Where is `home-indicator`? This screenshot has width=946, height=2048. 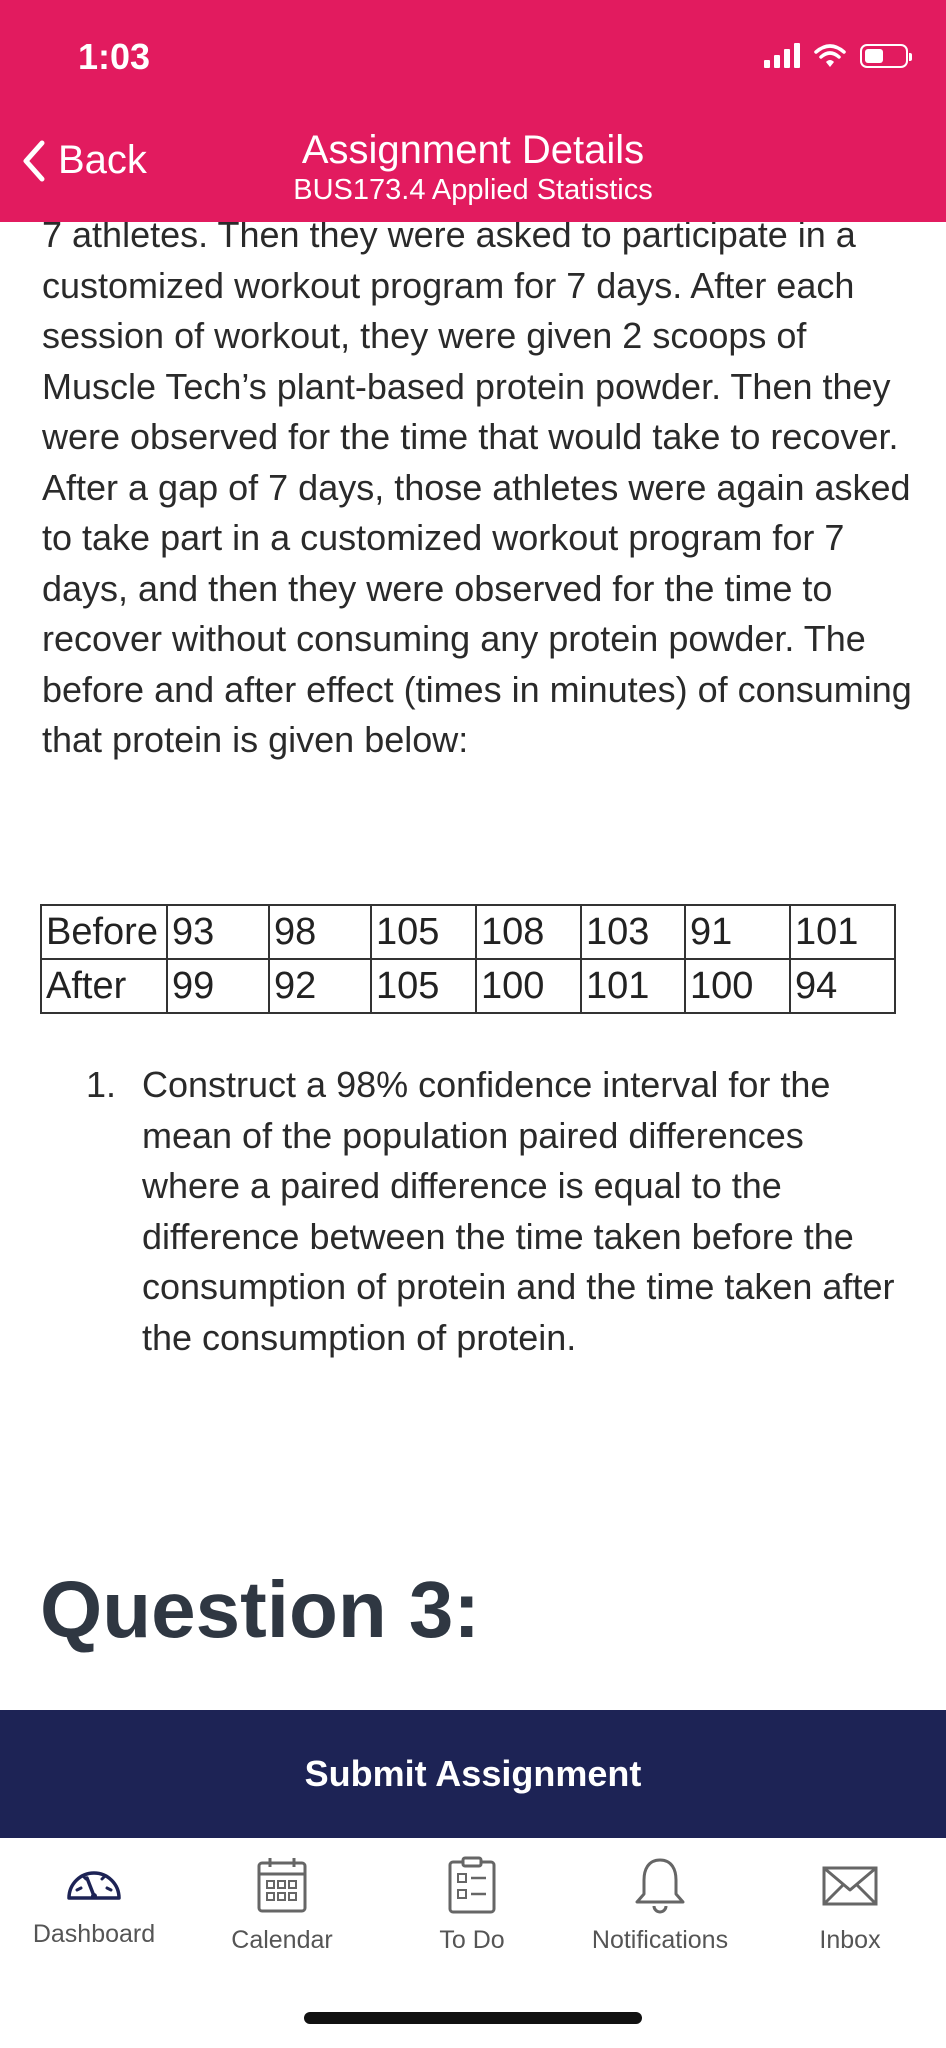
home-indicator is located at coordinates (473, 2018).